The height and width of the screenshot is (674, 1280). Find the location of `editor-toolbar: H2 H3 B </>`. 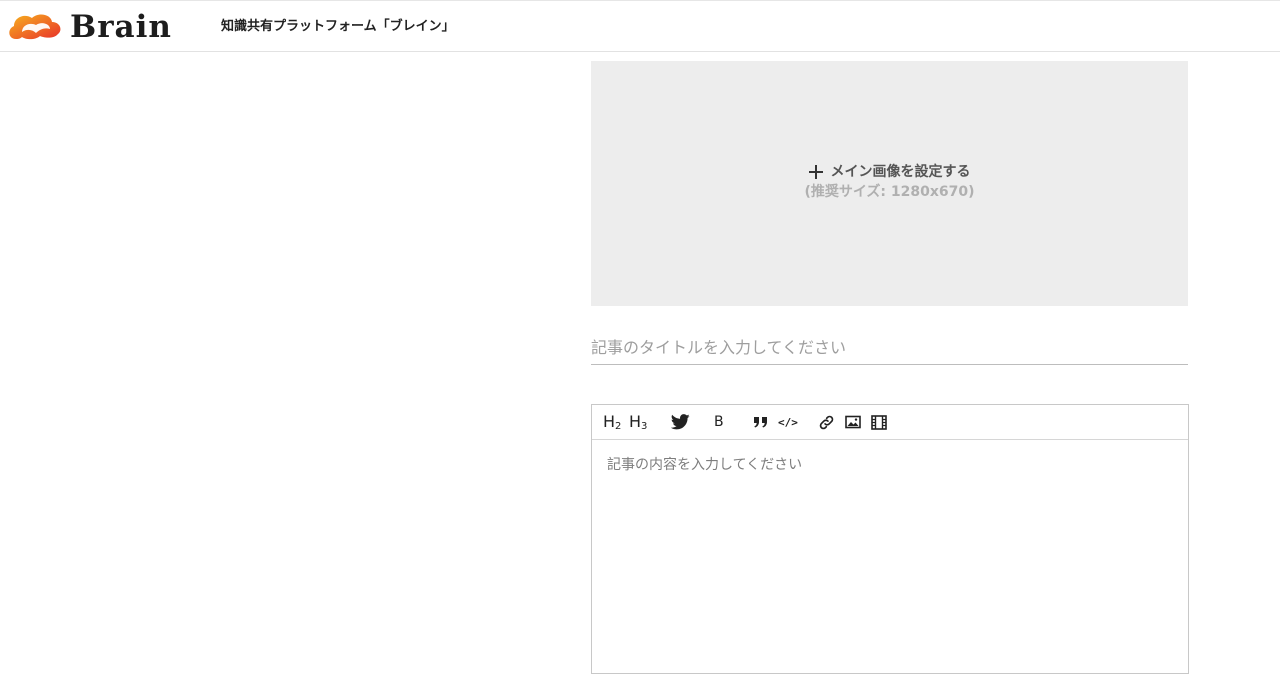

editor-toolbar: H2 H3 B </> is located at coordinates (890, 422).